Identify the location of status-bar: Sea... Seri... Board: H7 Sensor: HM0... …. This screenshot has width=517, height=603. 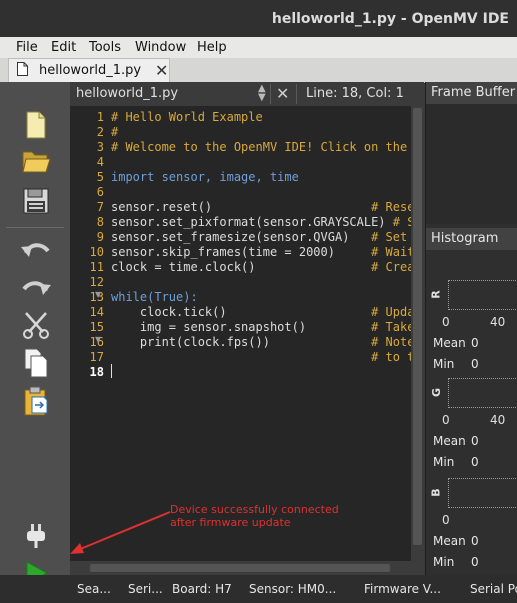
(258, 589).